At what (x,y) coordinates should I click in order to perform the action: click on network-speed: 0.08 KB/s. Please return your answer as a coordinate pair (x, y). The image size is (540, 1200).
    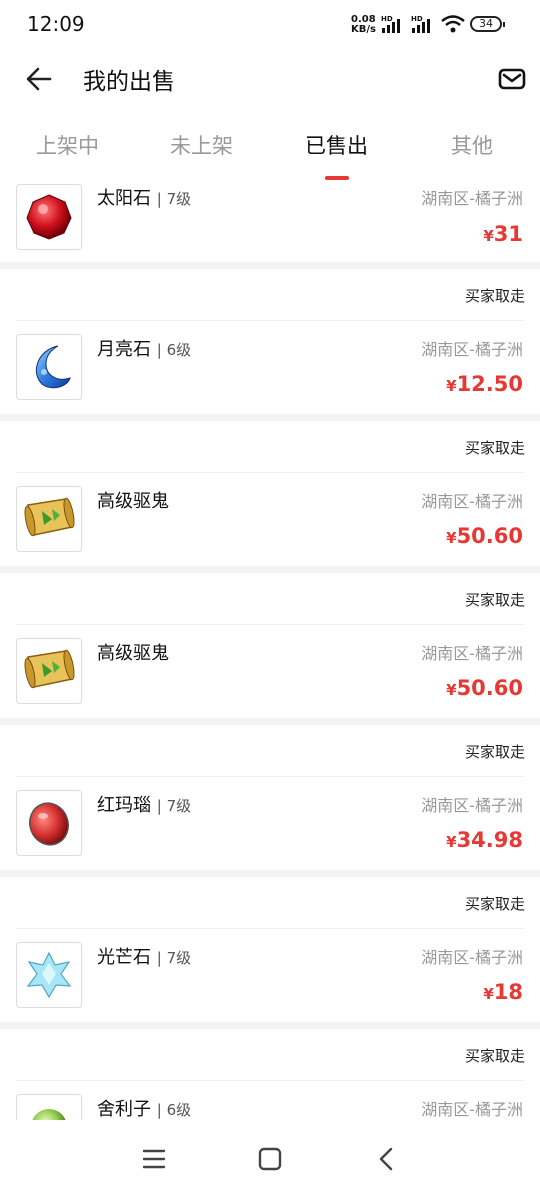
    Looking at the image, I should click on (363, 25).